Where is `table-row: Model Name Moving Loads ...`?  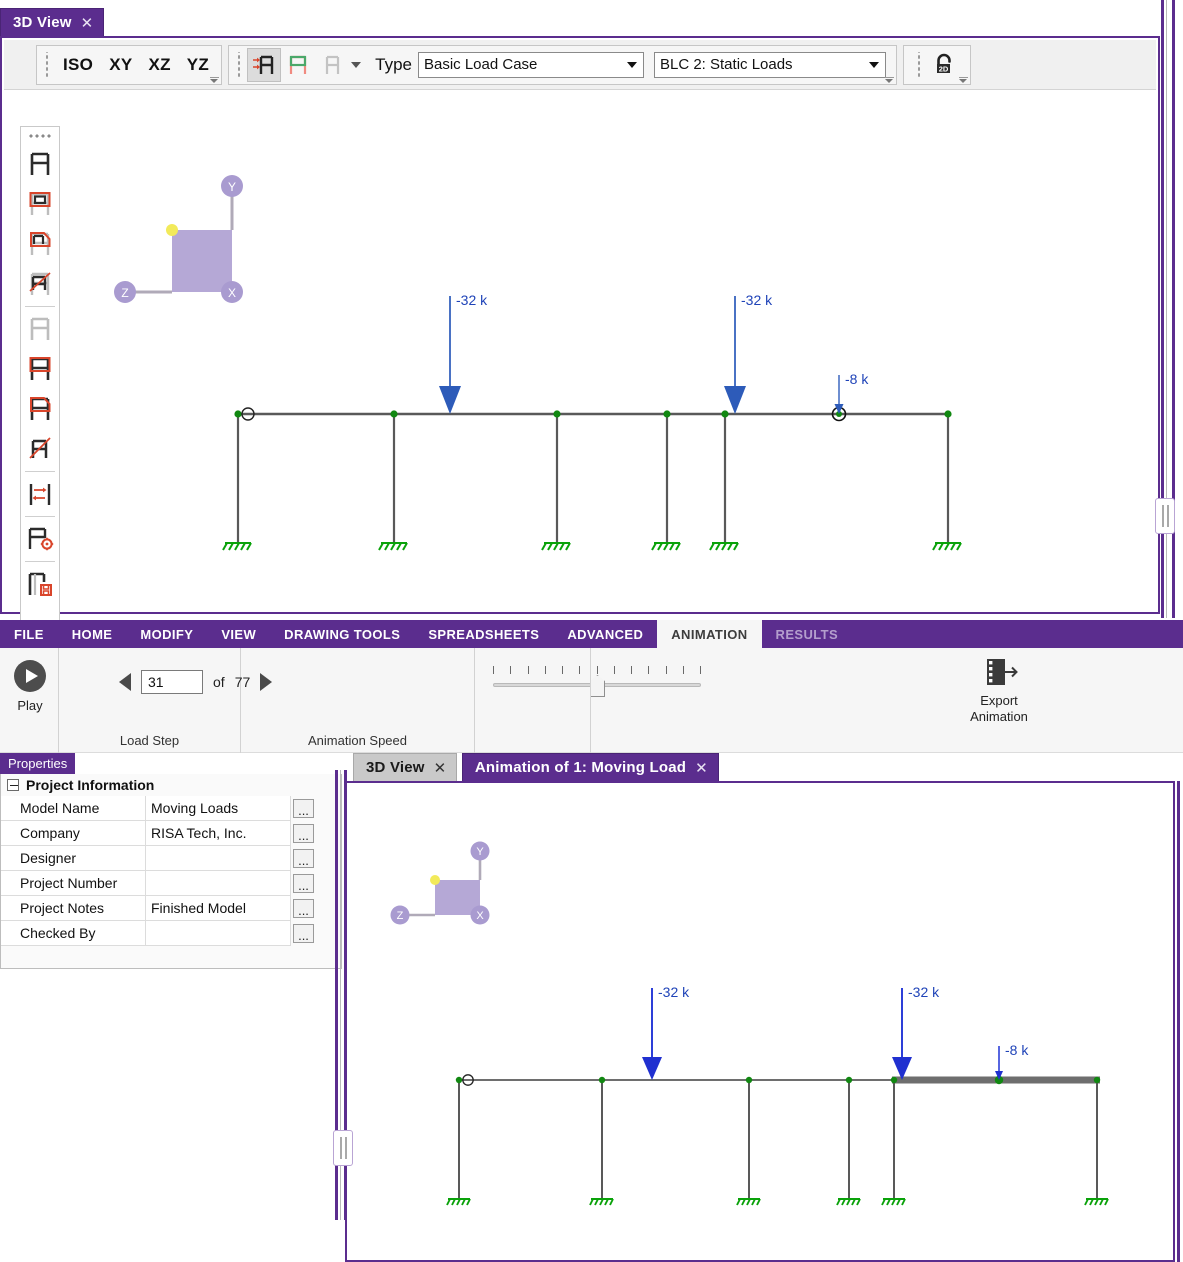 table-row: Model Name Moving Loads ... is located at coordinates (171, 808).